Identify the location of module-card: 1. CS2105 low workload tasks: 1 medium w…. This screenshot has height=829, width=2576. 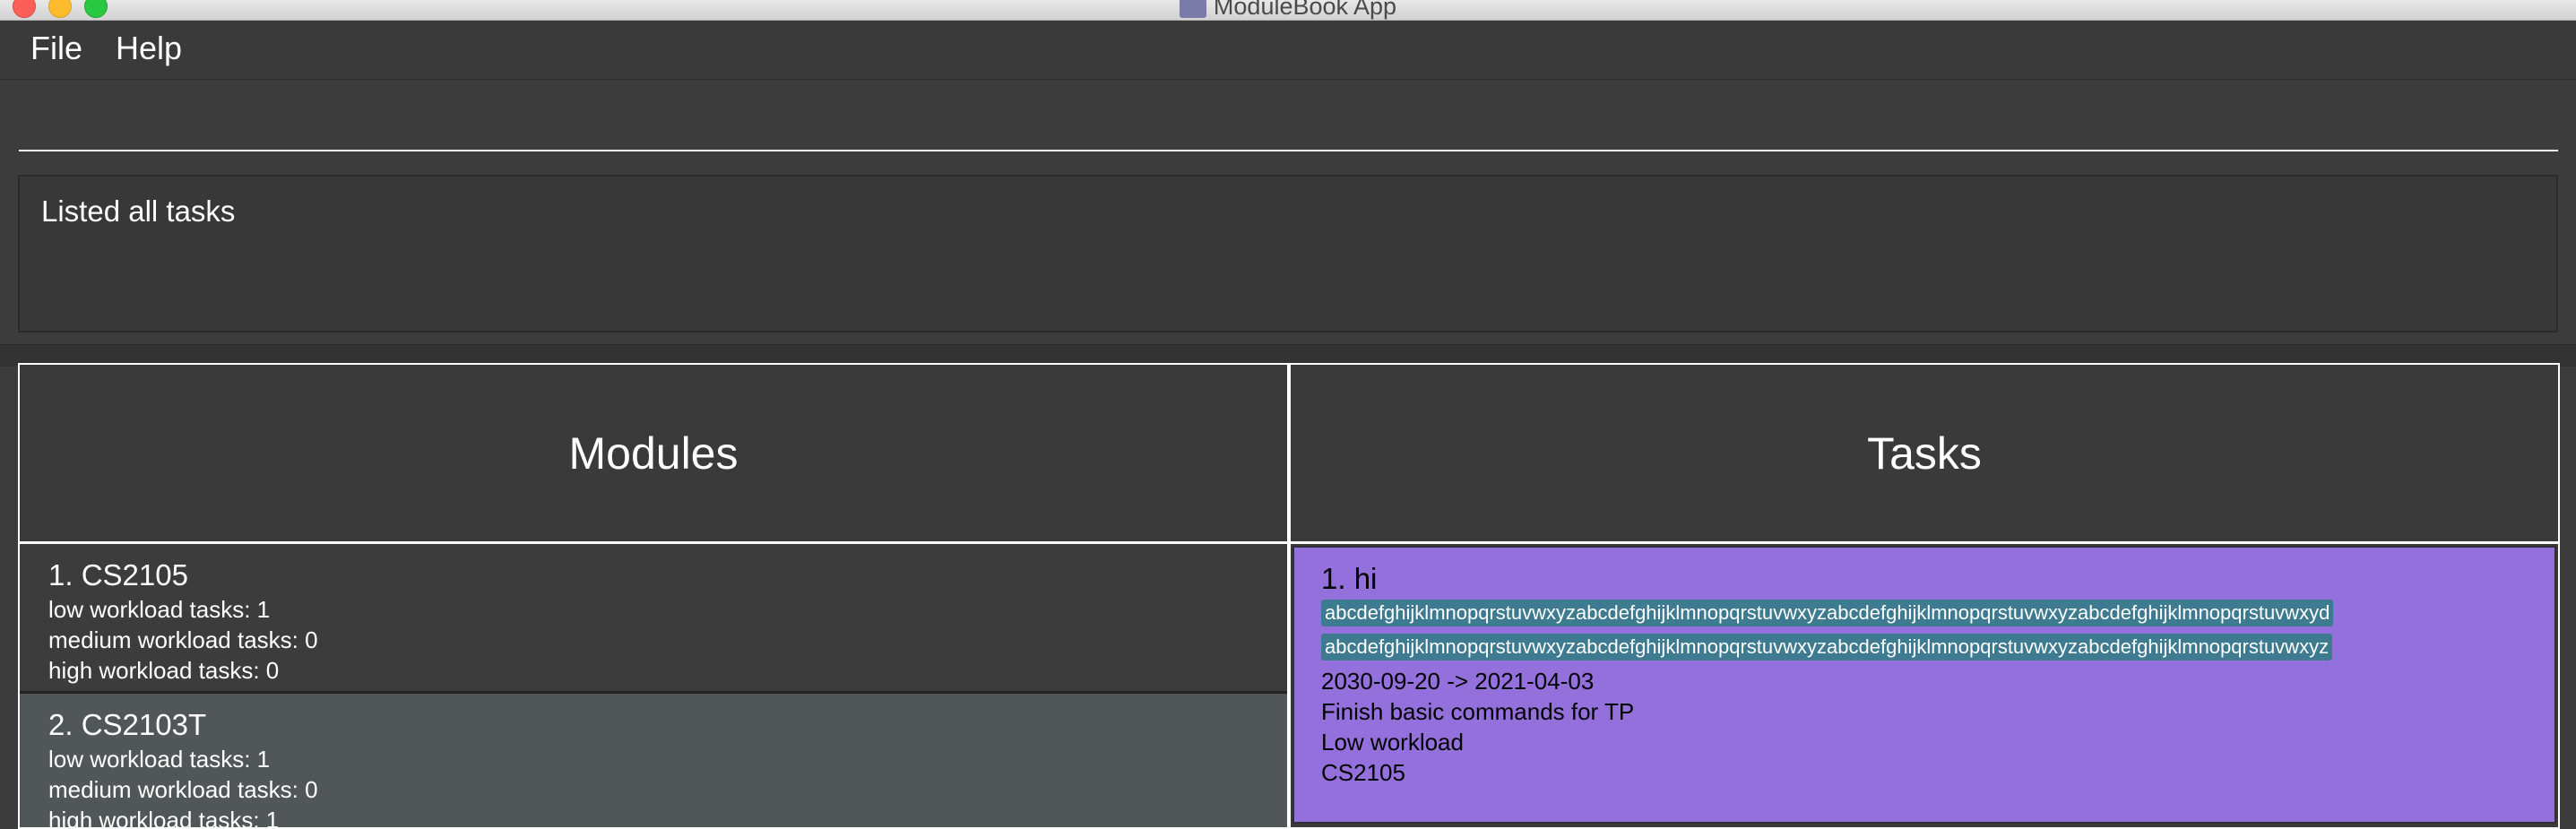
(653, 619).